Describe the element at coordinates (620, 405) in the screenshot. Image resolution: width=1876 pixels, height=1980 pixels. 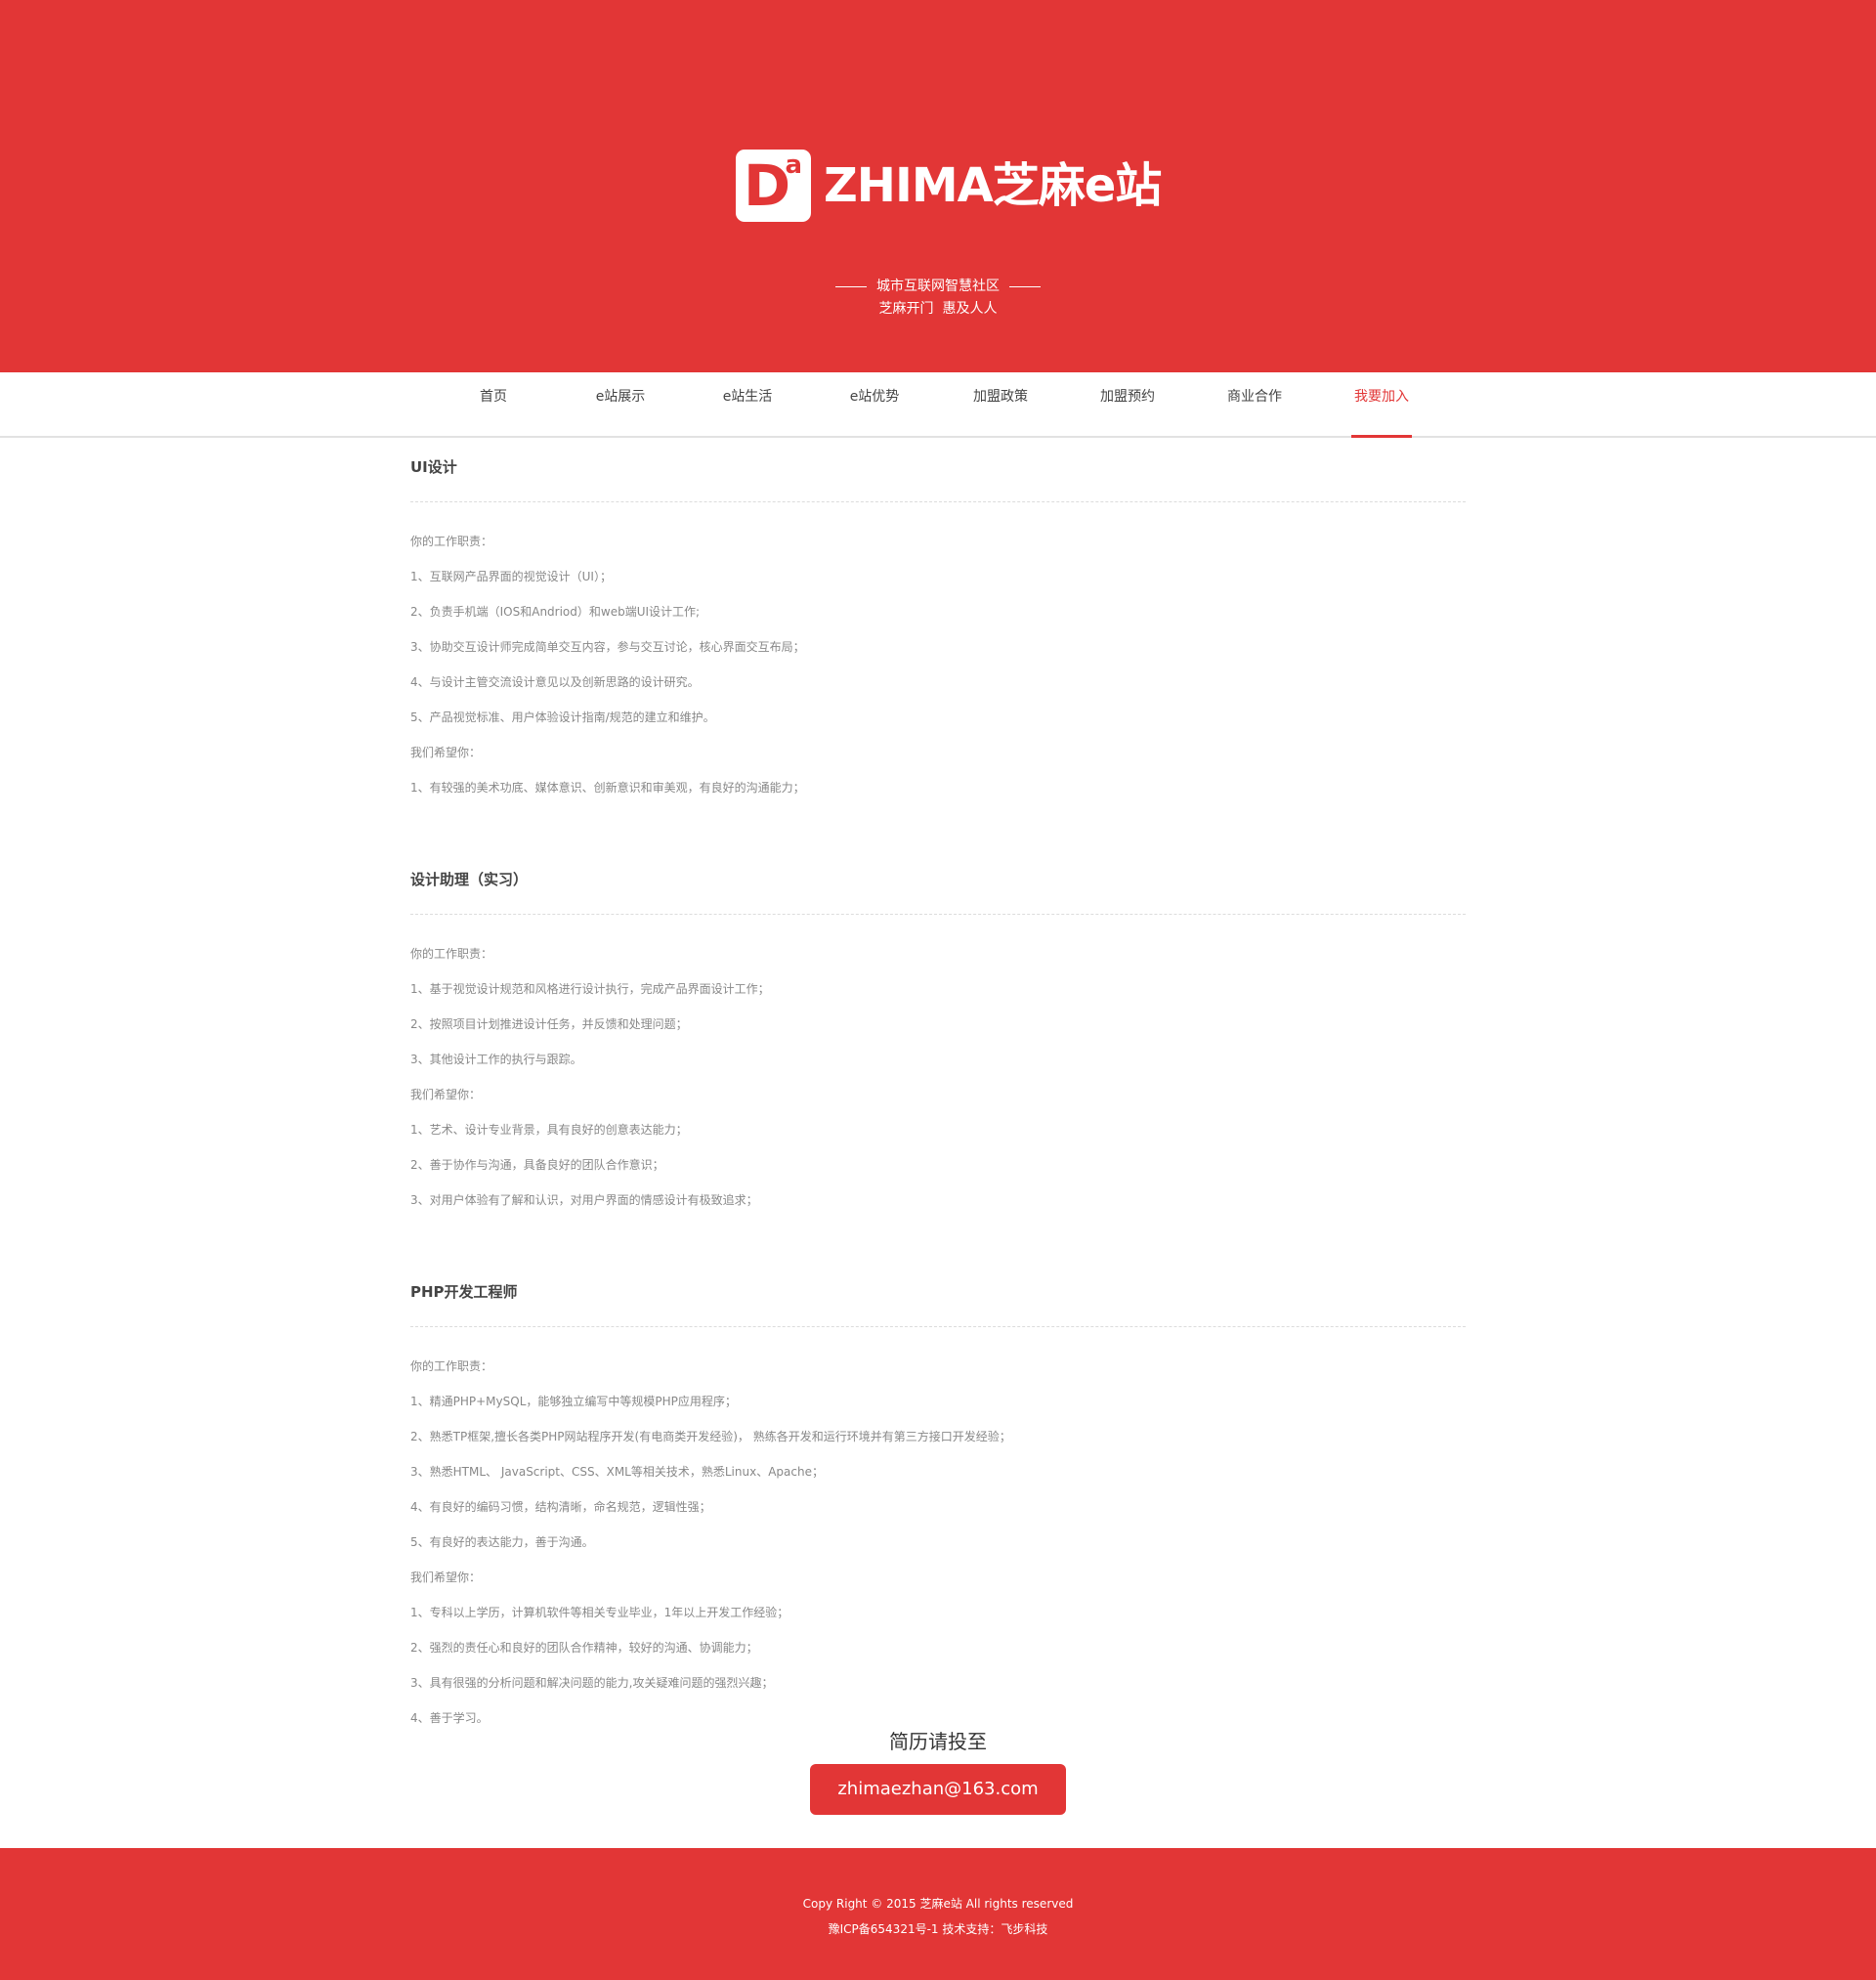
I see `nav-item-showcase: e站展示` at that location.